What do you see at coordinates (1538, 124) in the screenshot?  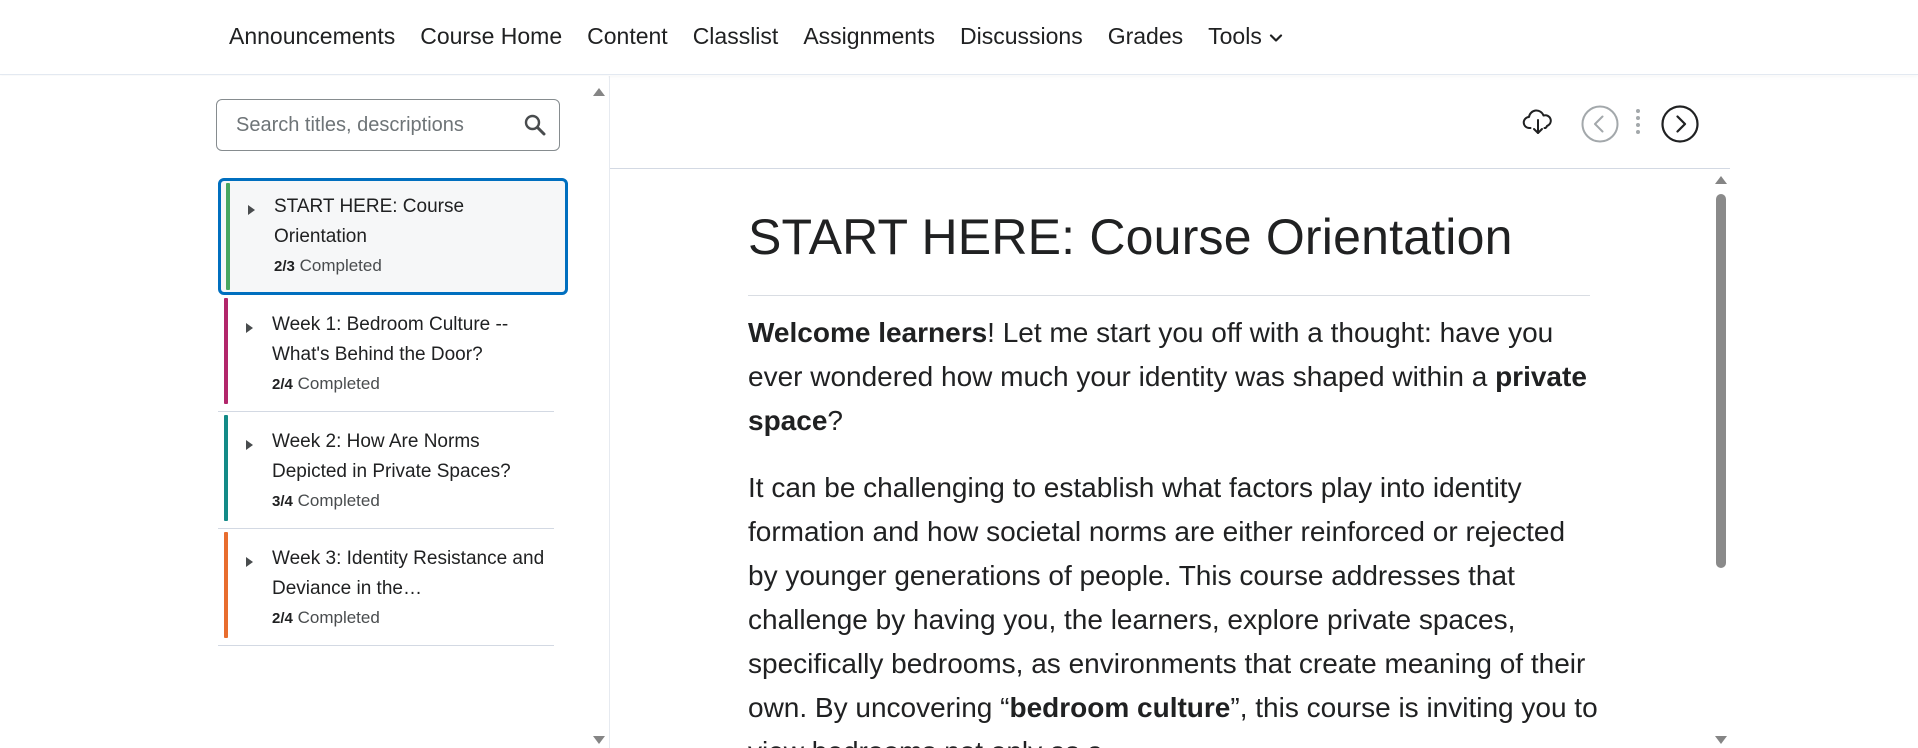 I see `cloud-download-icon` at bounding box center [1538, 124].